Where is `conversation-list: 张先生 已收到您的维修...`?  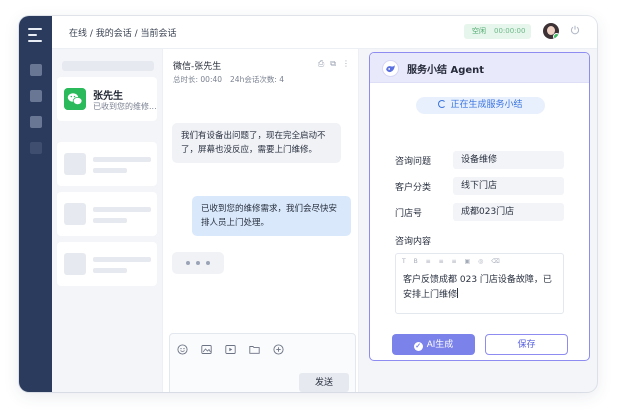
conversation-list: 张先生 已收到您的维修... is located at coordinates (107, 220).